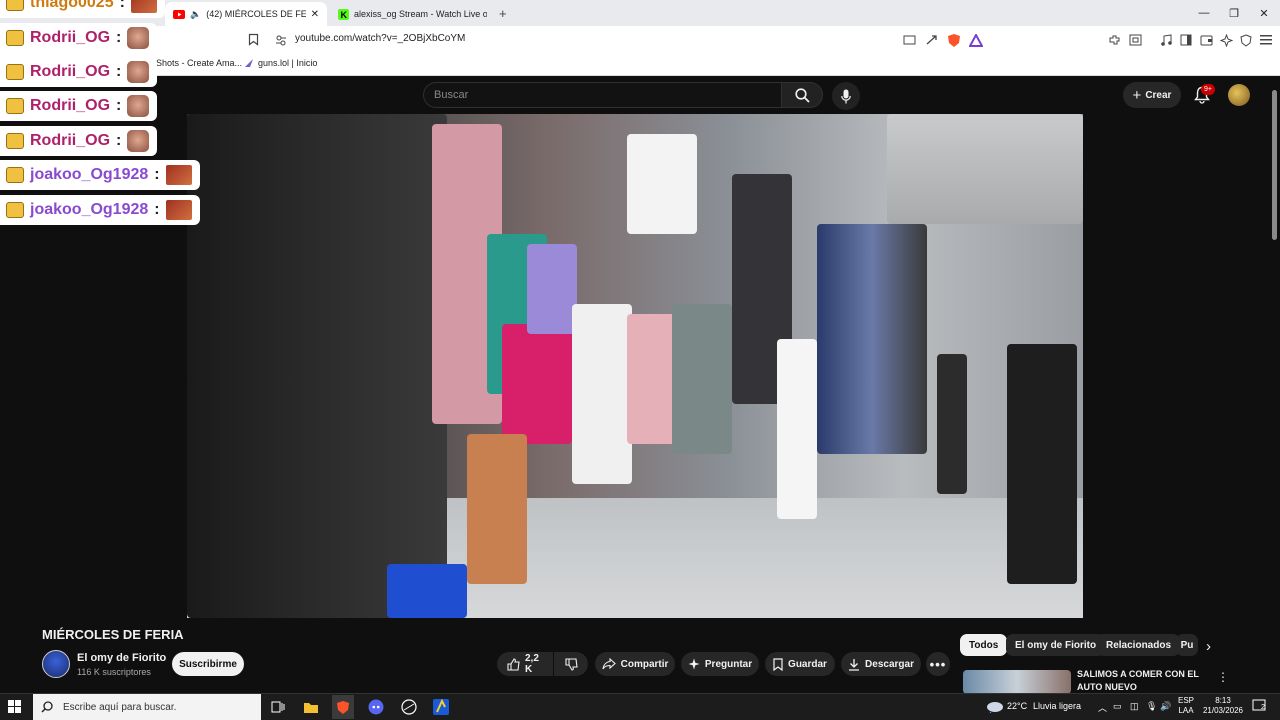 This screenshot has height=720, width=1280. Describe the element at coordinates (1135, 40) in the screenshot. I see `screenshot-icon` at that location.